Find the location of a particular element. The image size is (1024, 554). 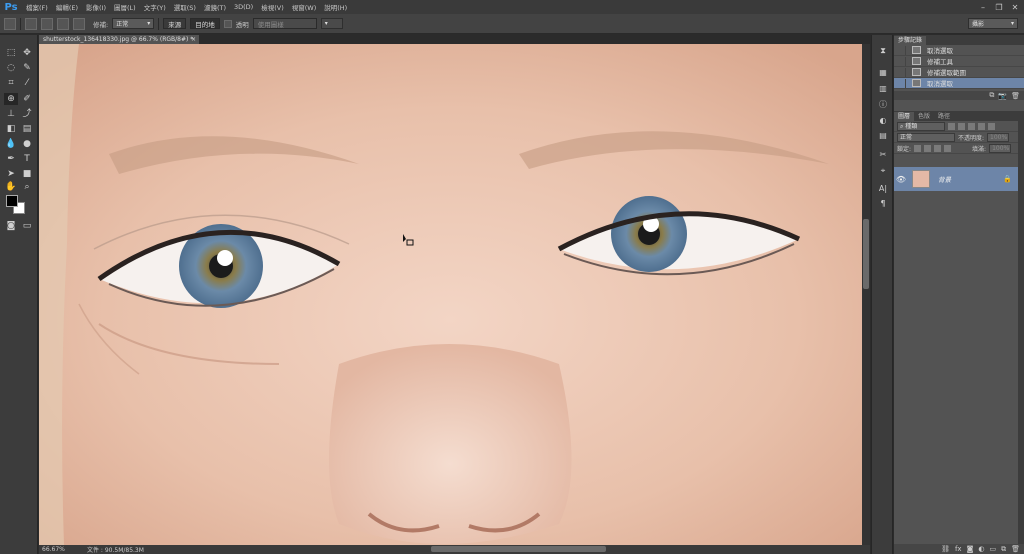

type-tool-icon: T is located at coordinates (27, 159).